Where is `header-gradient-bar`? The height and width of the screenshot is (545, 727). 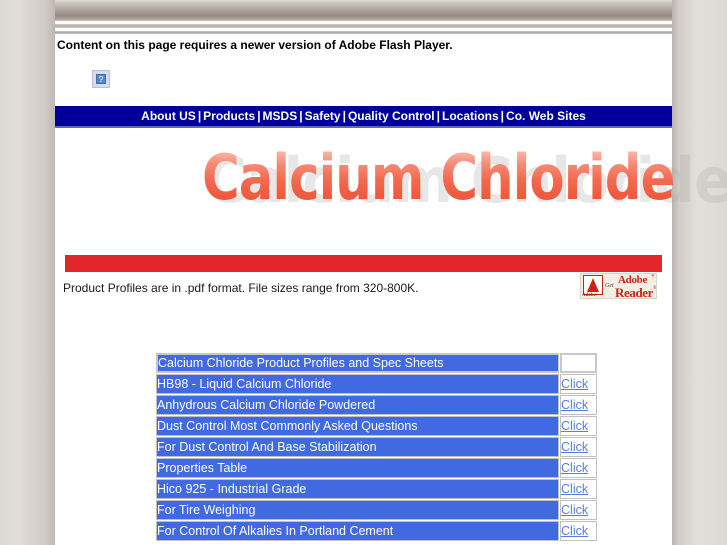
header-gradient-bar is located at coordinates (363, 10).